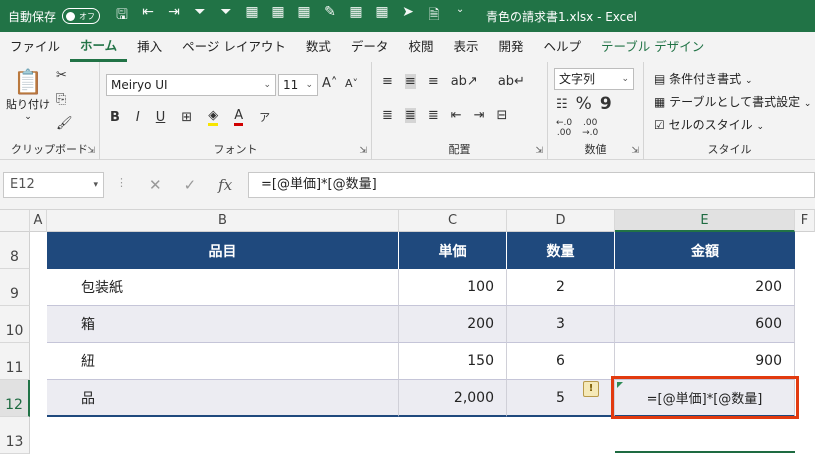  Describe the element at coordinates (15, 361) in the screenshot. I see `row-header-11: 11` at that location.